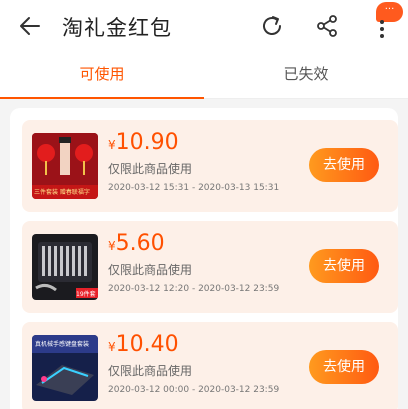  I want to click on amount-value: 5.60, so click(140, 243).